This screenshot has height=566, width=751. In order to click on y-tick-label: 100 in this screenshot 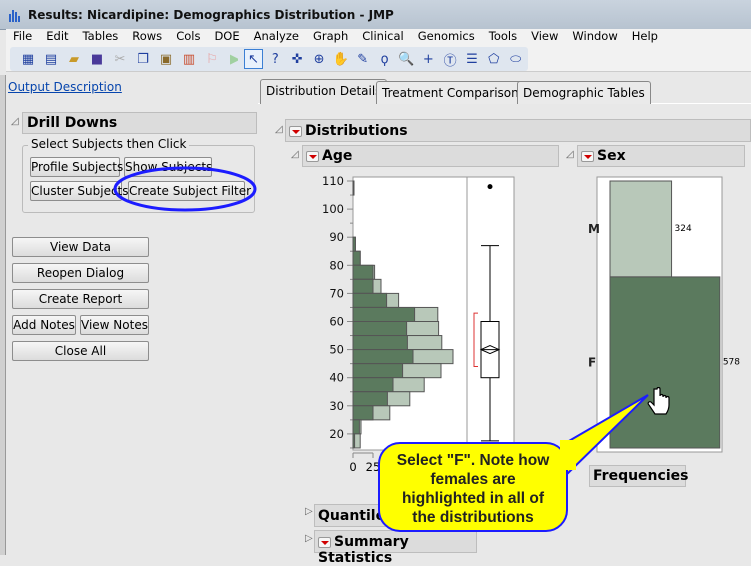, I will do `click(333, 209)`.